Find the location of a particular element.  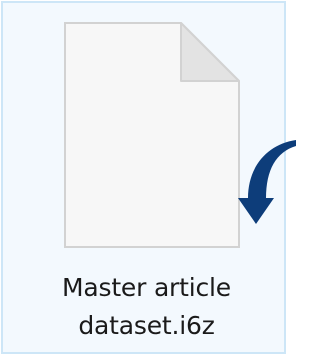

file-name-line-1: Master article is located at coordinates (146, 287).